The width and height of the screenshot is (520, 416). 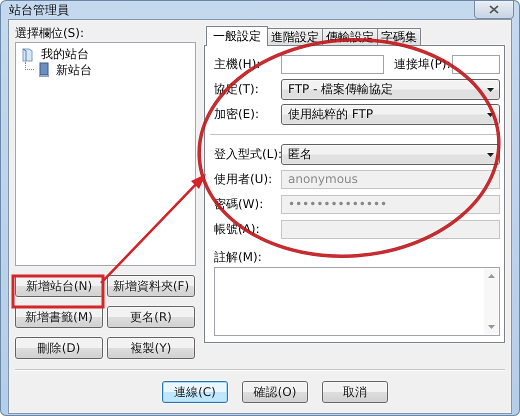 I want to click on dialog-button: 連線(C), so click(x=195, y=392).